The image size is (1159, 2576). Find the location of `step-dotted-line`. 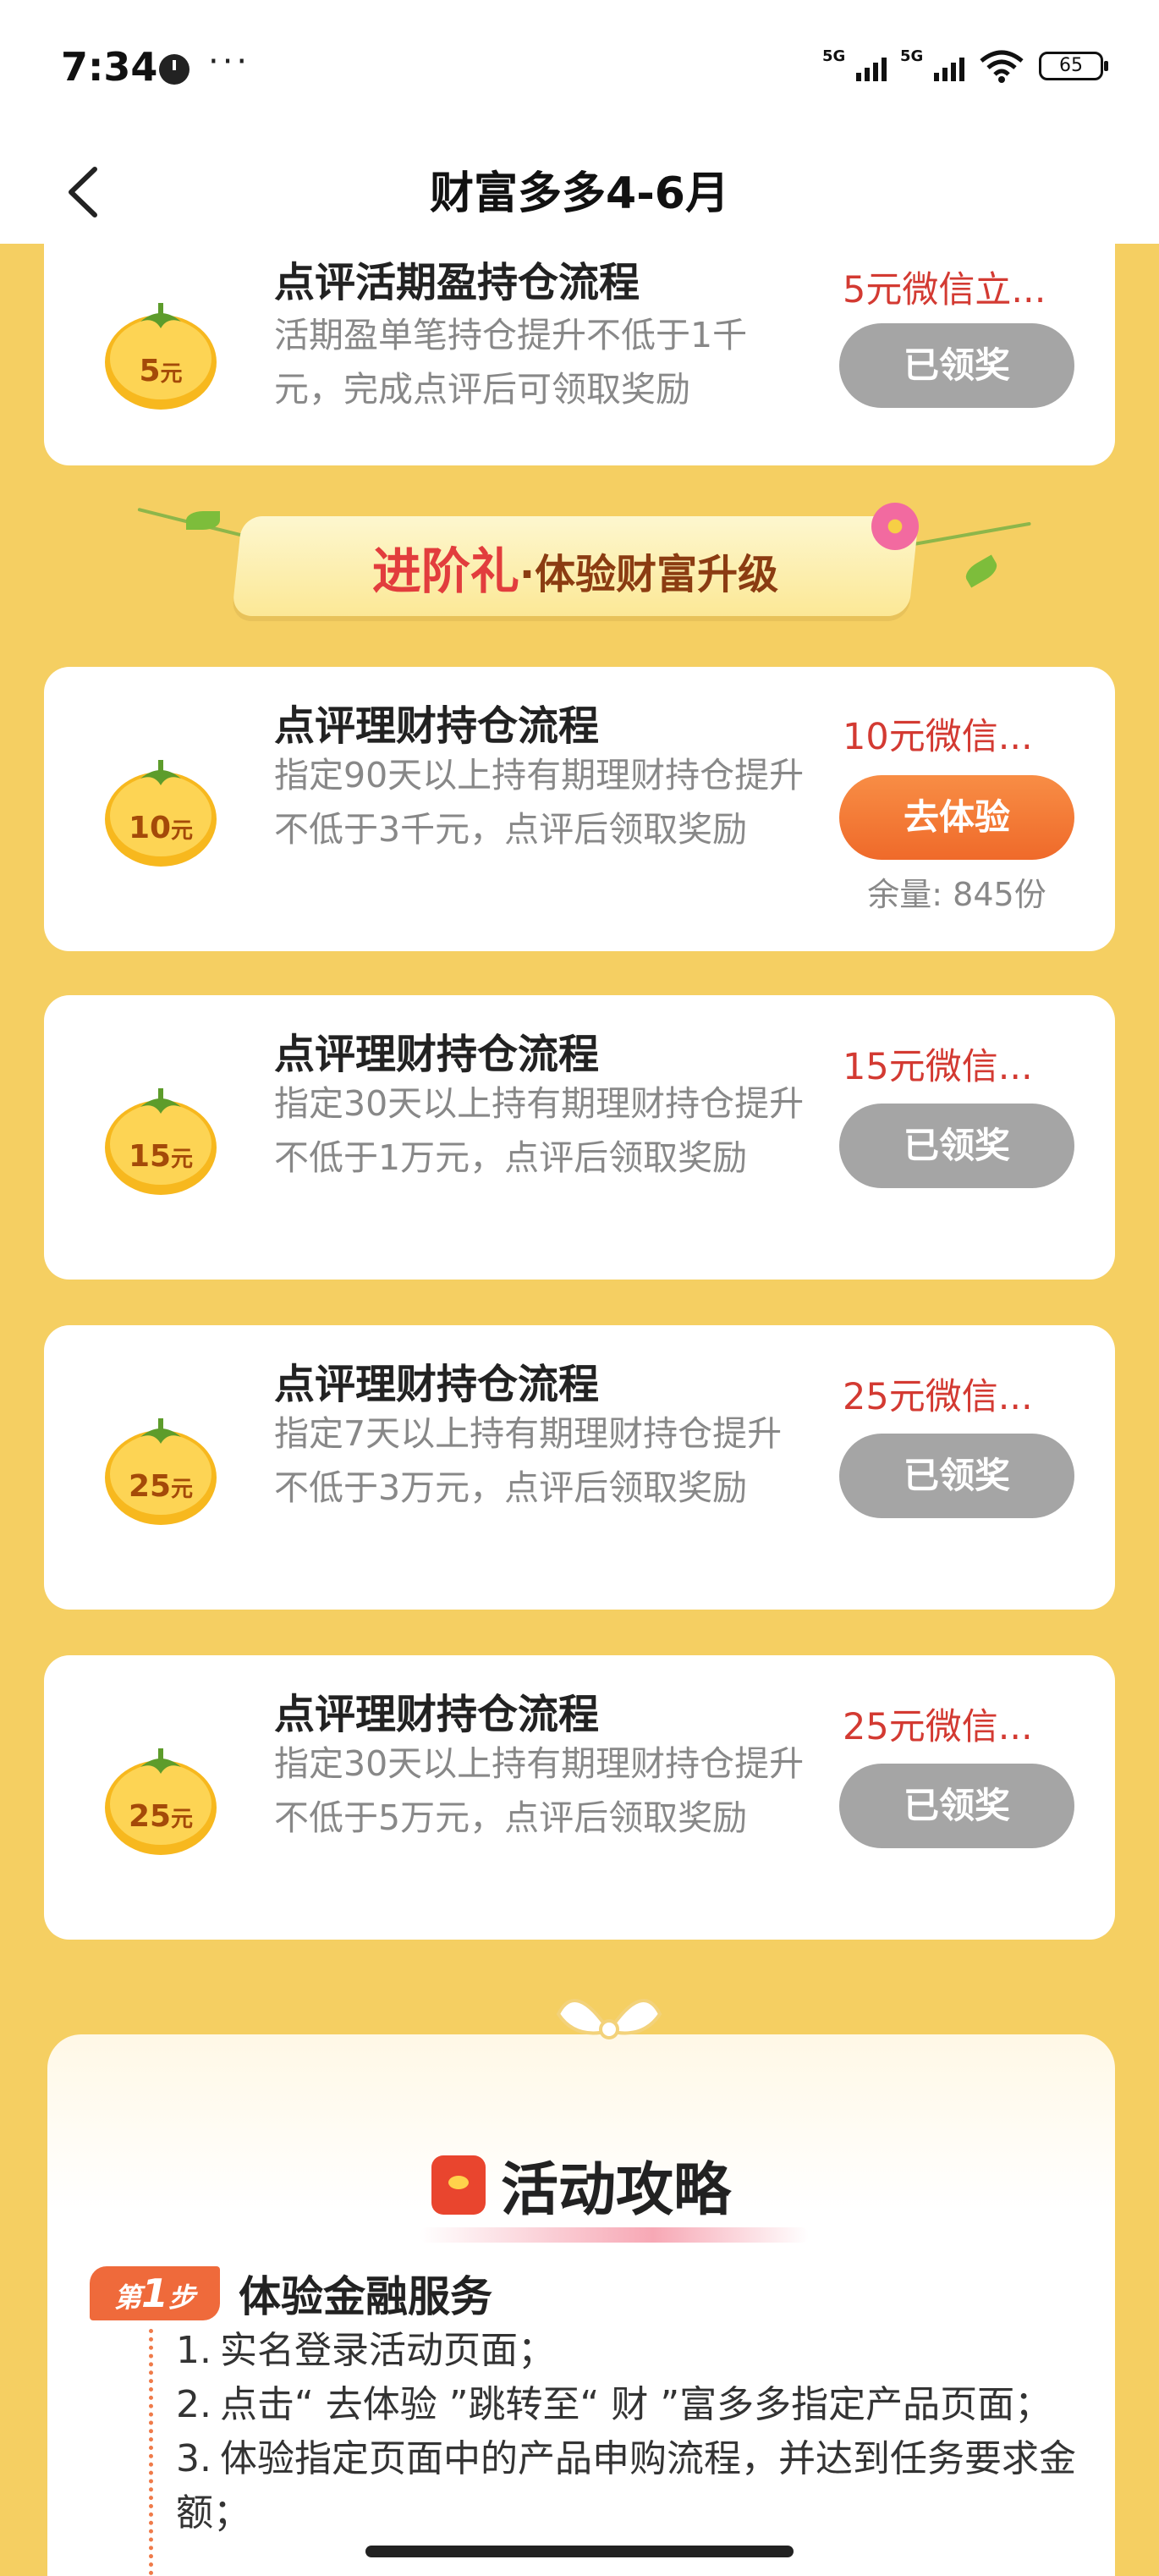

step-dotted-line is located at coordinates (151, 2452).